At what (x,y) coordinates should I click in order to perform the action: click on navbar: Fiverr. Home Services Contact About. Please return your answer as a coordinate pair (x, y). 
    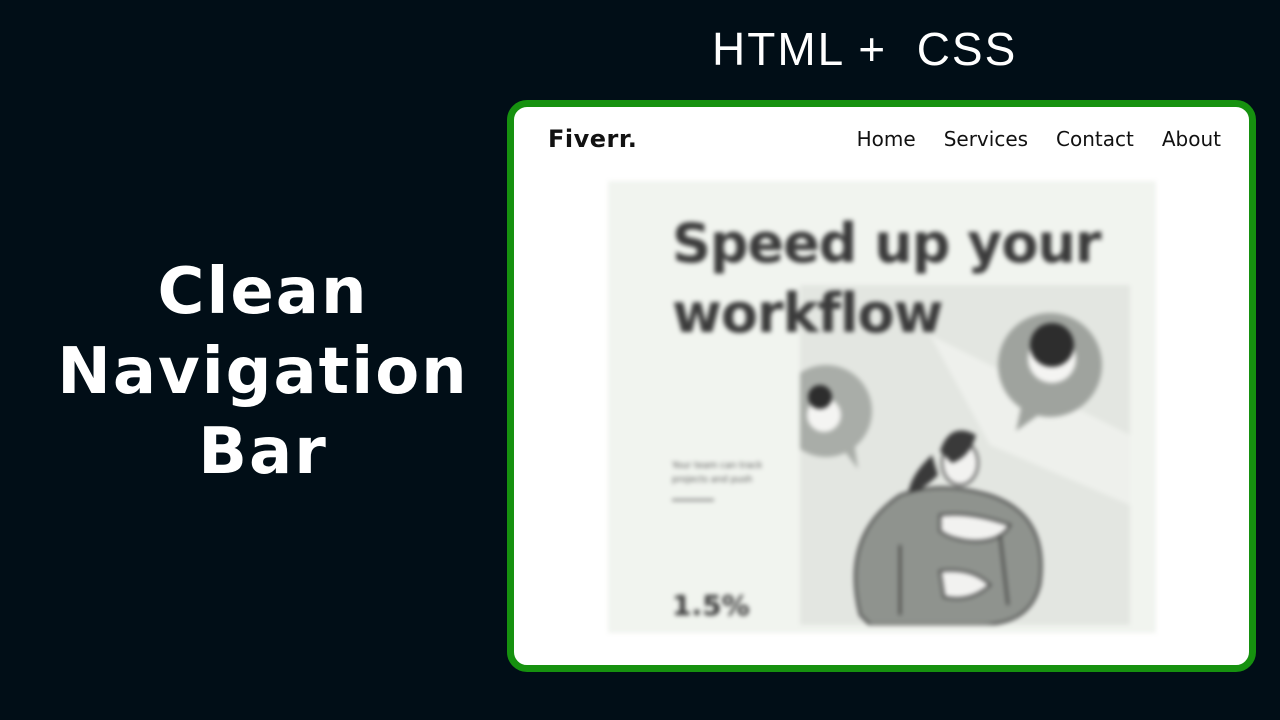
    Looking at the image, I should click on (881, 143).